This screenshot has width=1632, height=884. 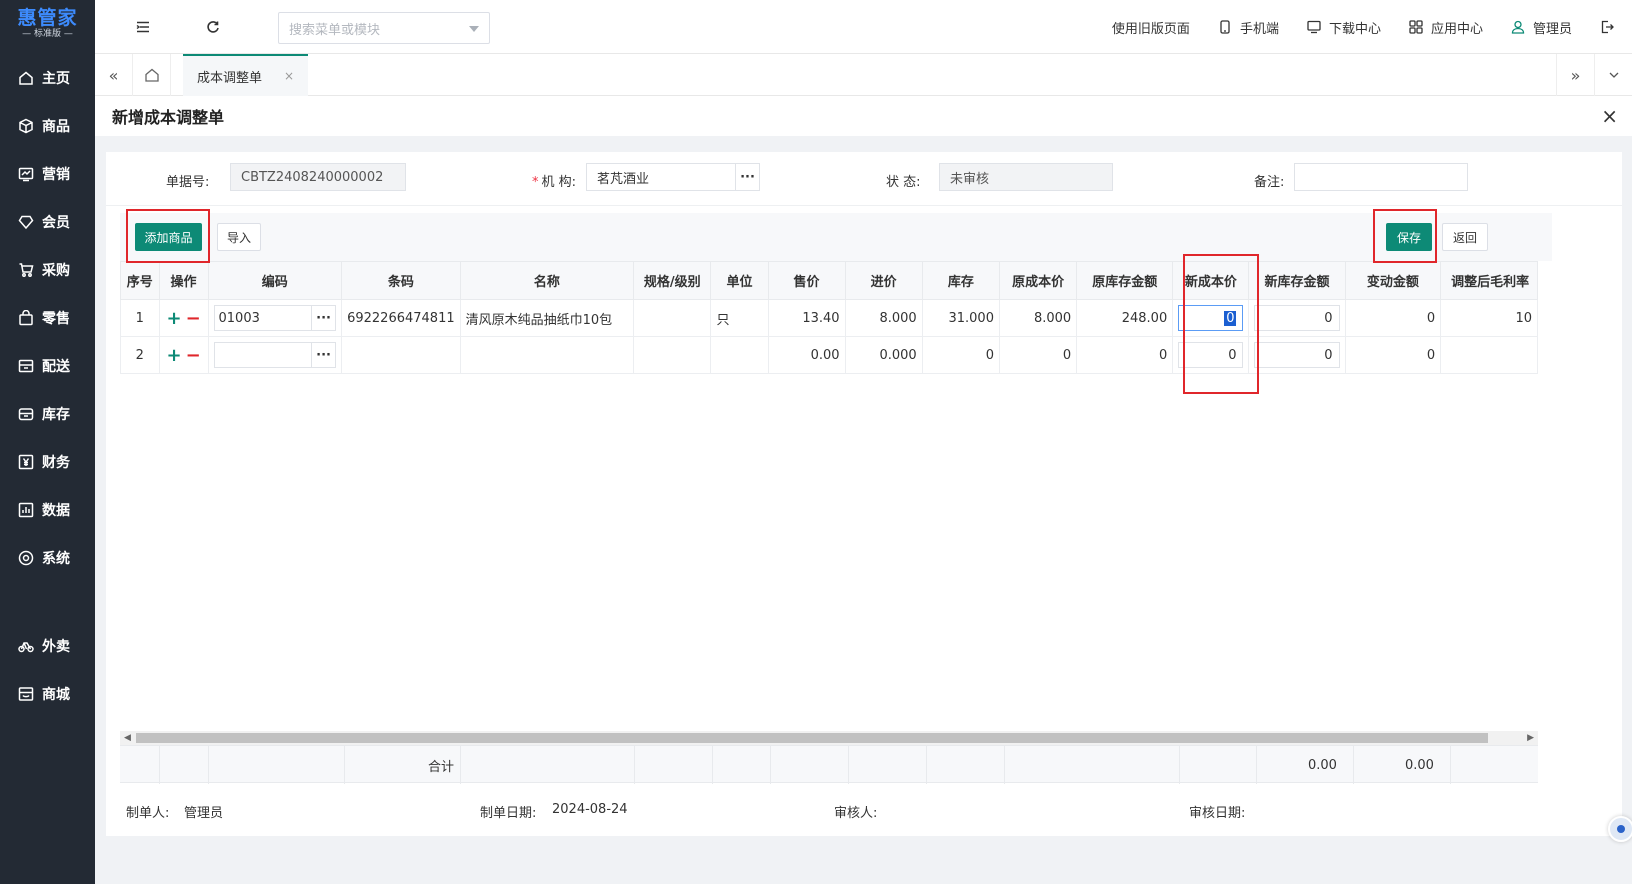 I want to click on sidebar-item-data: 数据, so click(x=47, y=510).